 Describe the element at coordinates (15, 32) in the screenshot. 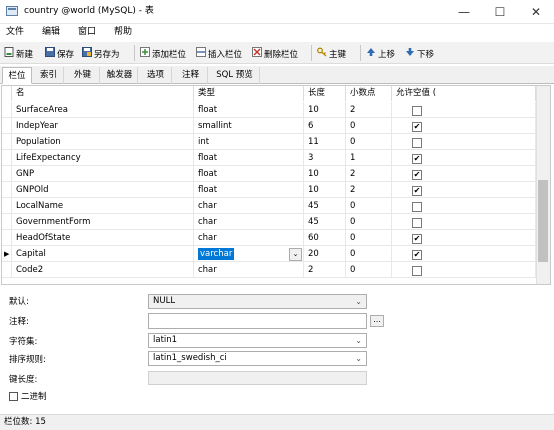

I see `menu-file: 文件` at that location.